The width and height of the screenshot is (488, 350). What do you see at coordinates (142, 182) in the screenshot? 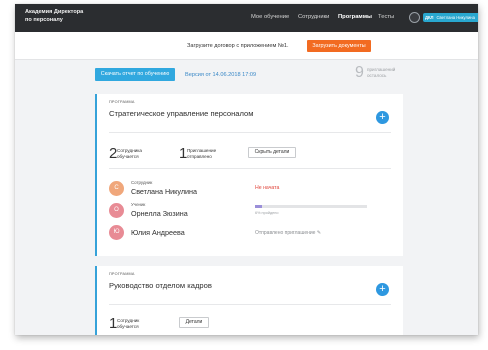
I see `person-role: Сотрудник` at bounding box center [142, 182].